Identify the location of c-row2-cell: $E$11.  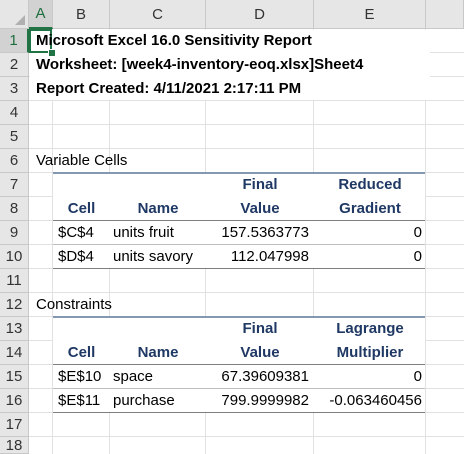
(79, 400).